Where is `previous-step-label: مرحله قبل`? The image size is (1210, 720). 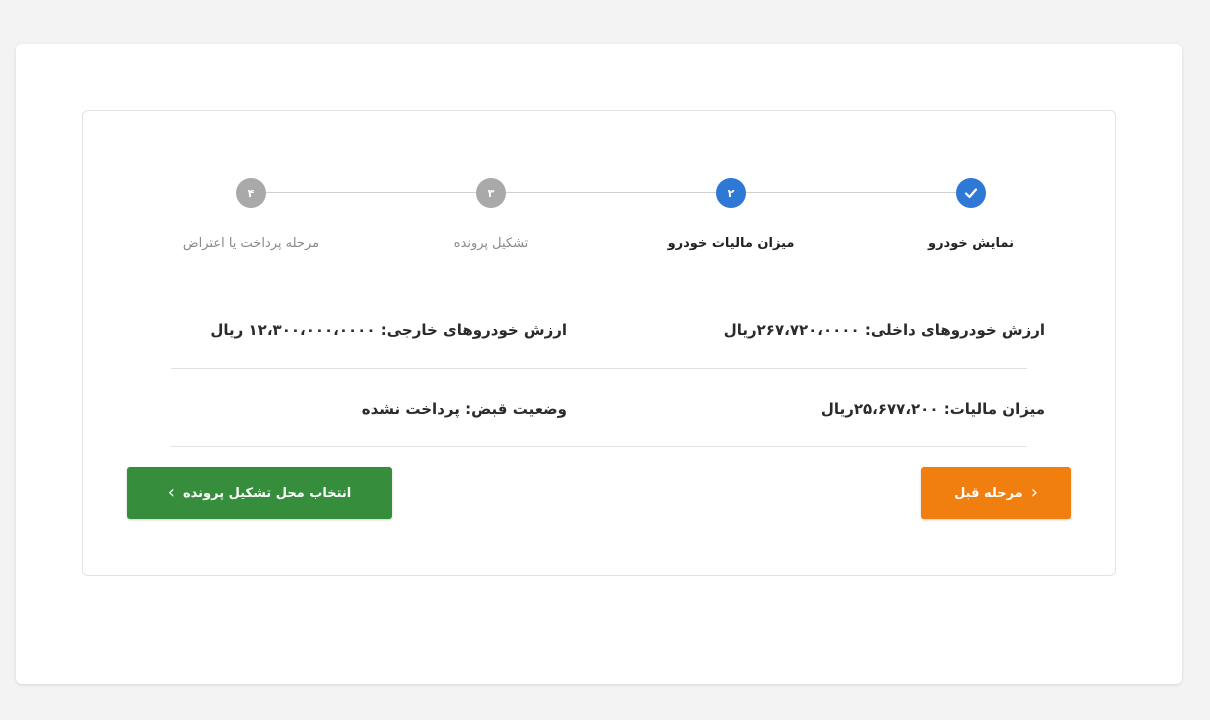 previous-step-label: مرحله قبل is located at coordinates (988, 493).